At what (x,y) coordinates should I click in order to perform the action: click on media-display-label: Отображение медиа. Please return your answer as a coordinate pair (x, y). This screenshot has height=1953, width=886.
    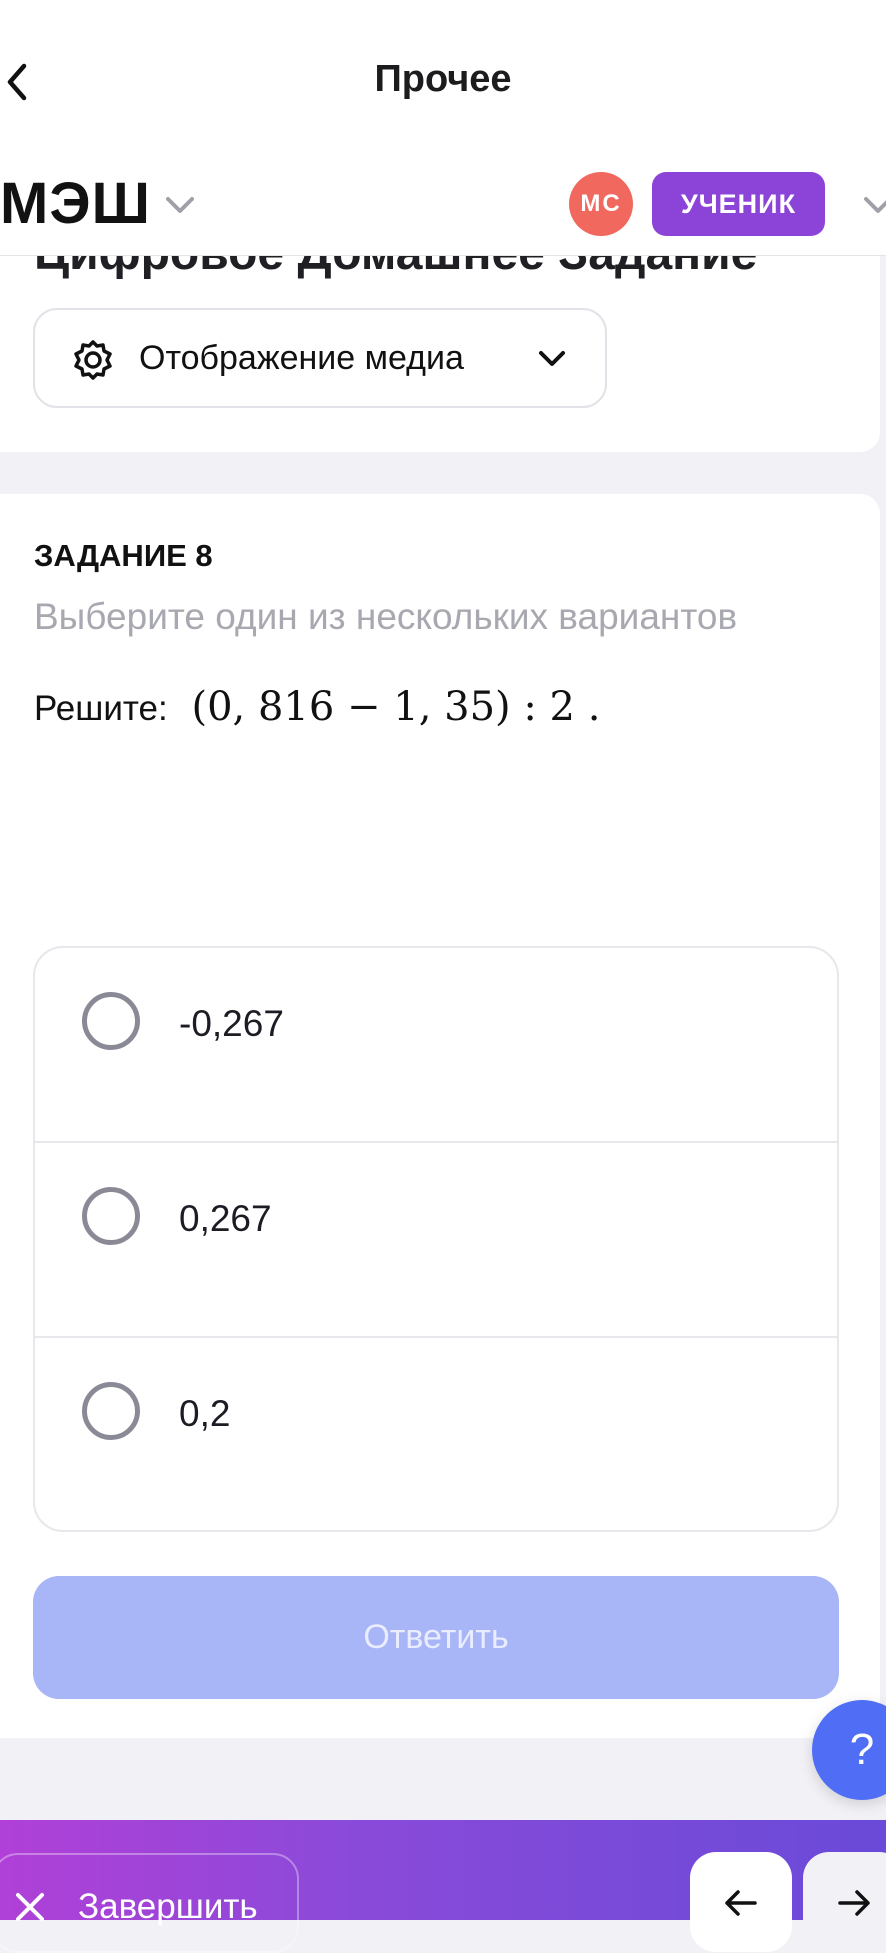
    Looking at the image, I should click on (301, 358).